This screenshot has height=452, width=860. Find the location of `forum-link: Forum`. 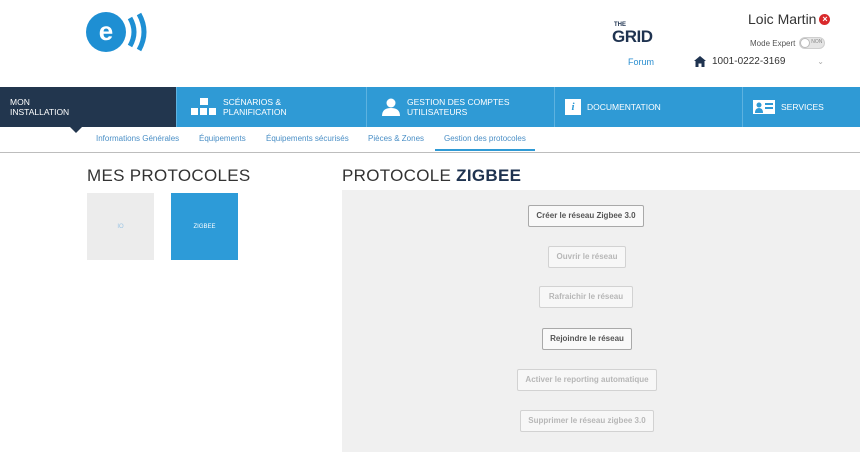

forum-link: Forum is located at coordinates (641, 62).